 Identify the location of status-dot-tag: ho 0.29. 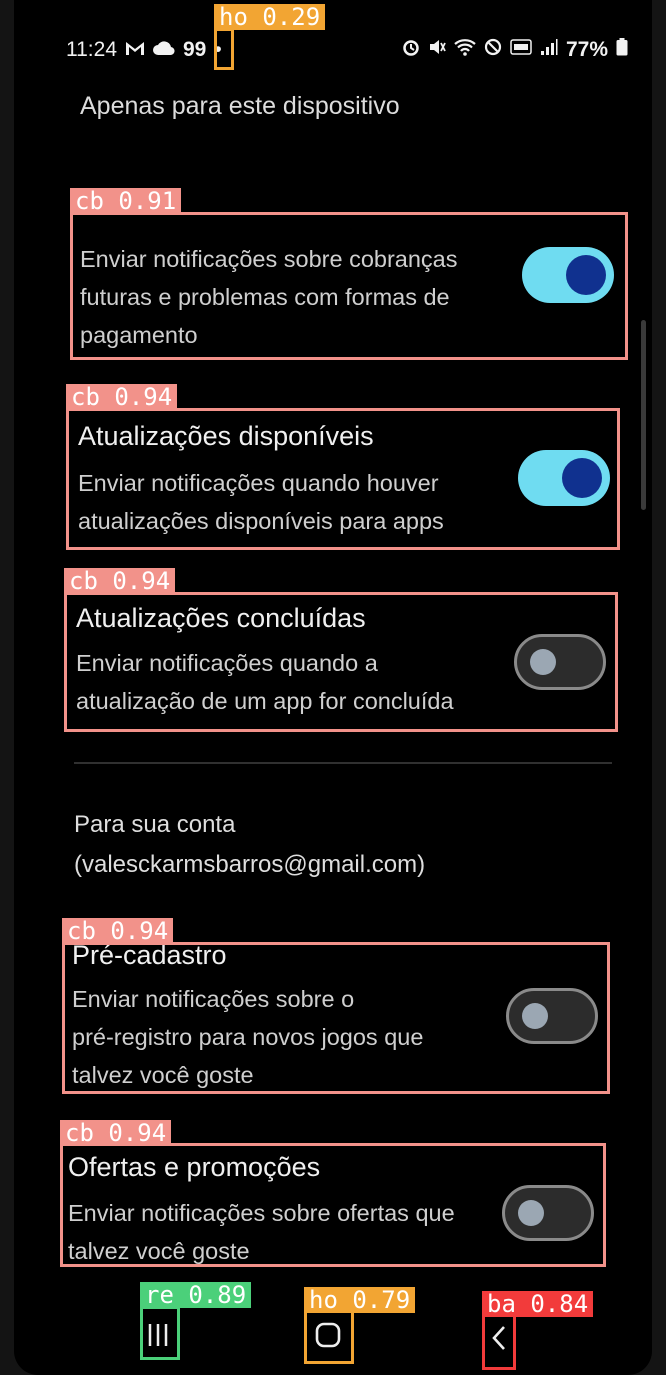
(270, 17).